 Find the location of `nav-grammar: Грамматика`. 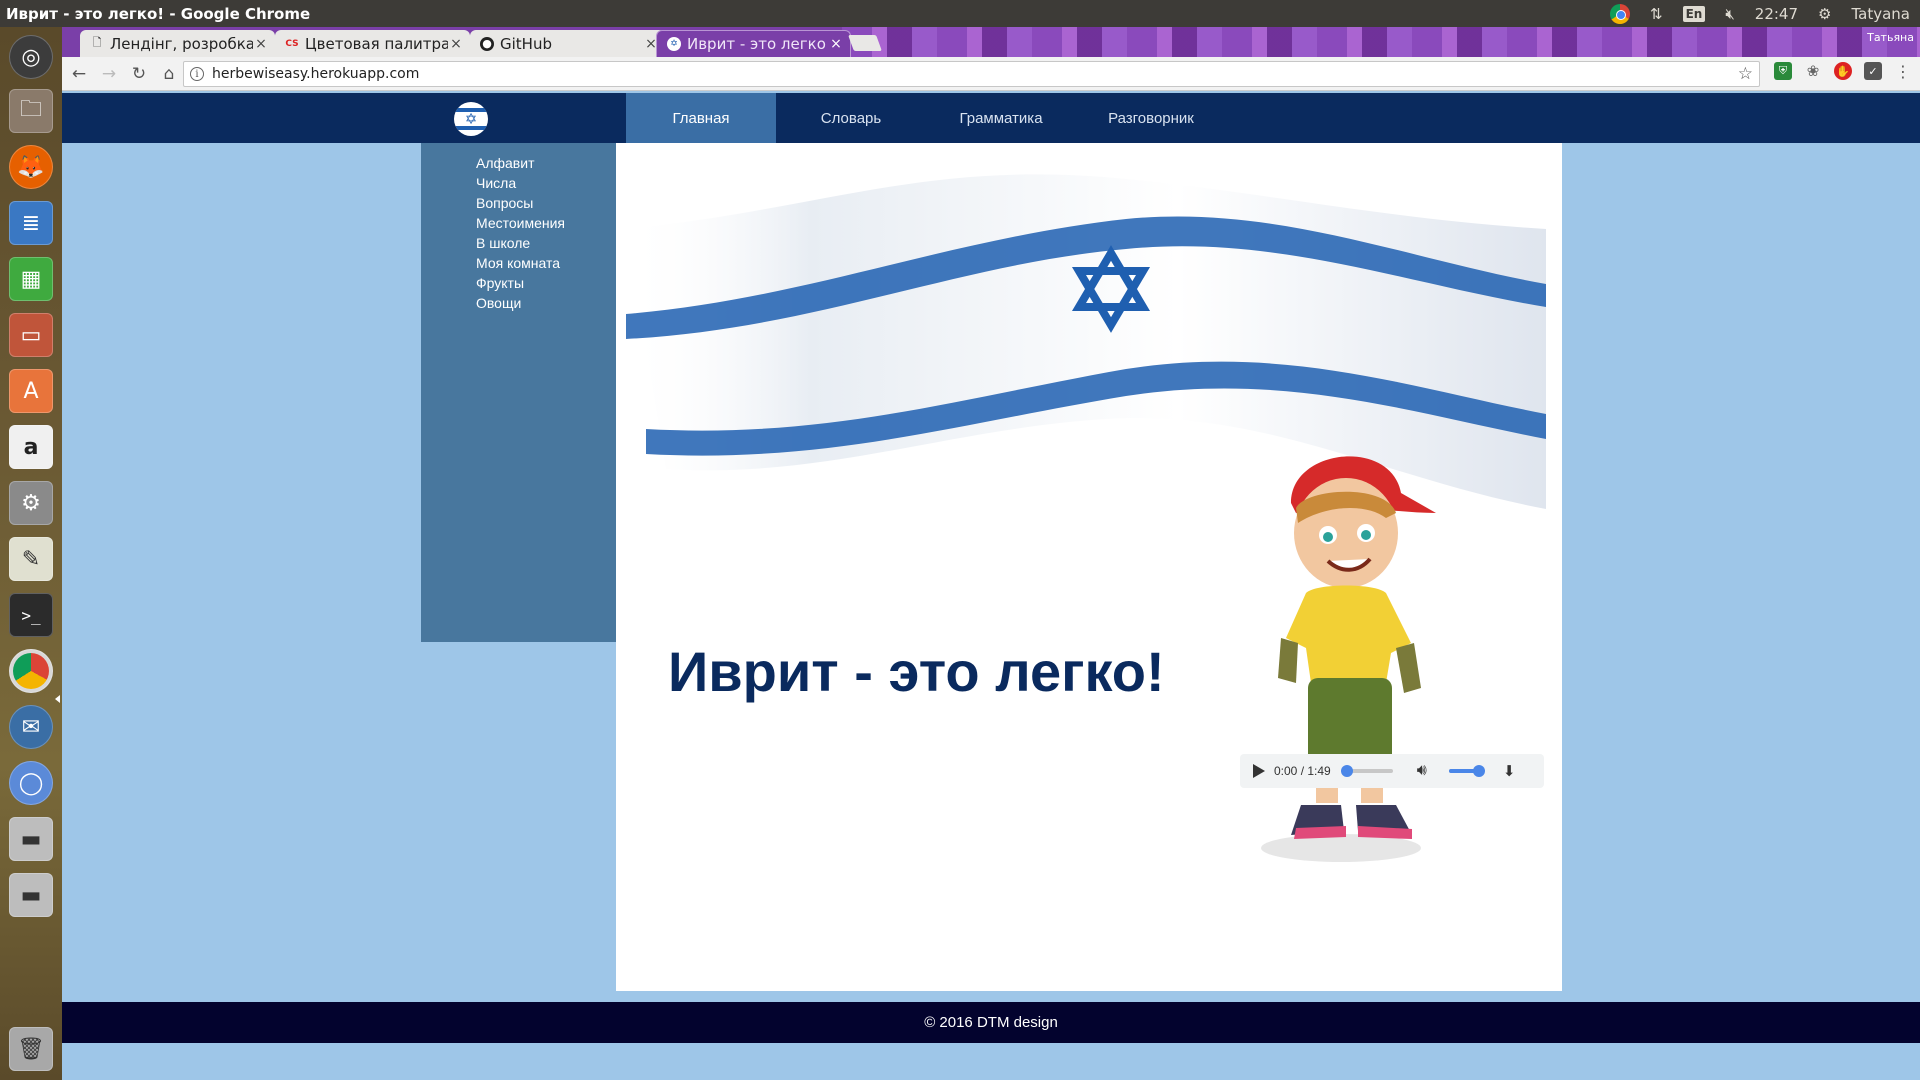

nav-grammar: Грамматика is located at coordinates (1001, 118).